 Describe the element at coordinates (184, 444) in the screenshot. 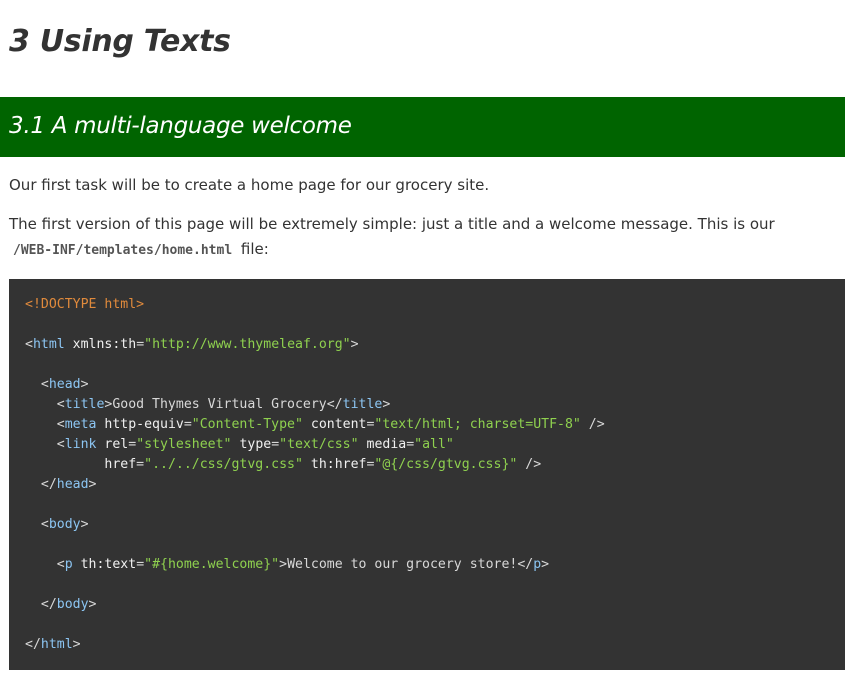

I see `code-val-stylesheet: "stylesheet"` at that location.